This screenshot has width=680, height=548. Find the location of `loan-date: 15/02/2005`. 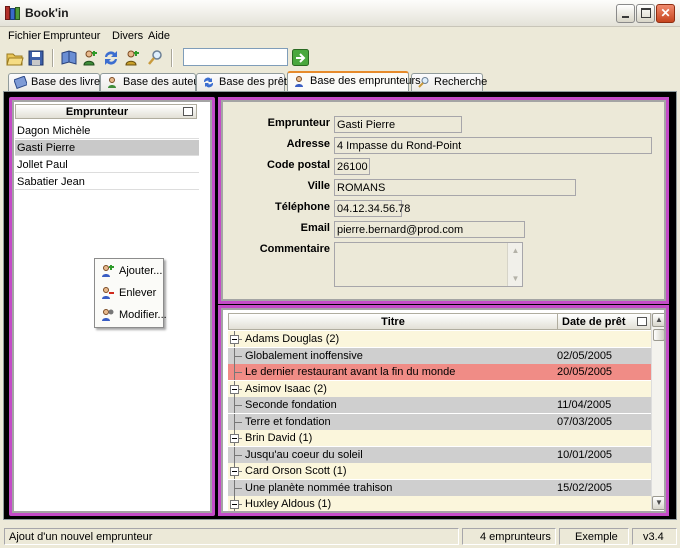

loan-date: 15/02/2005 is located at coordinates (585, 487).